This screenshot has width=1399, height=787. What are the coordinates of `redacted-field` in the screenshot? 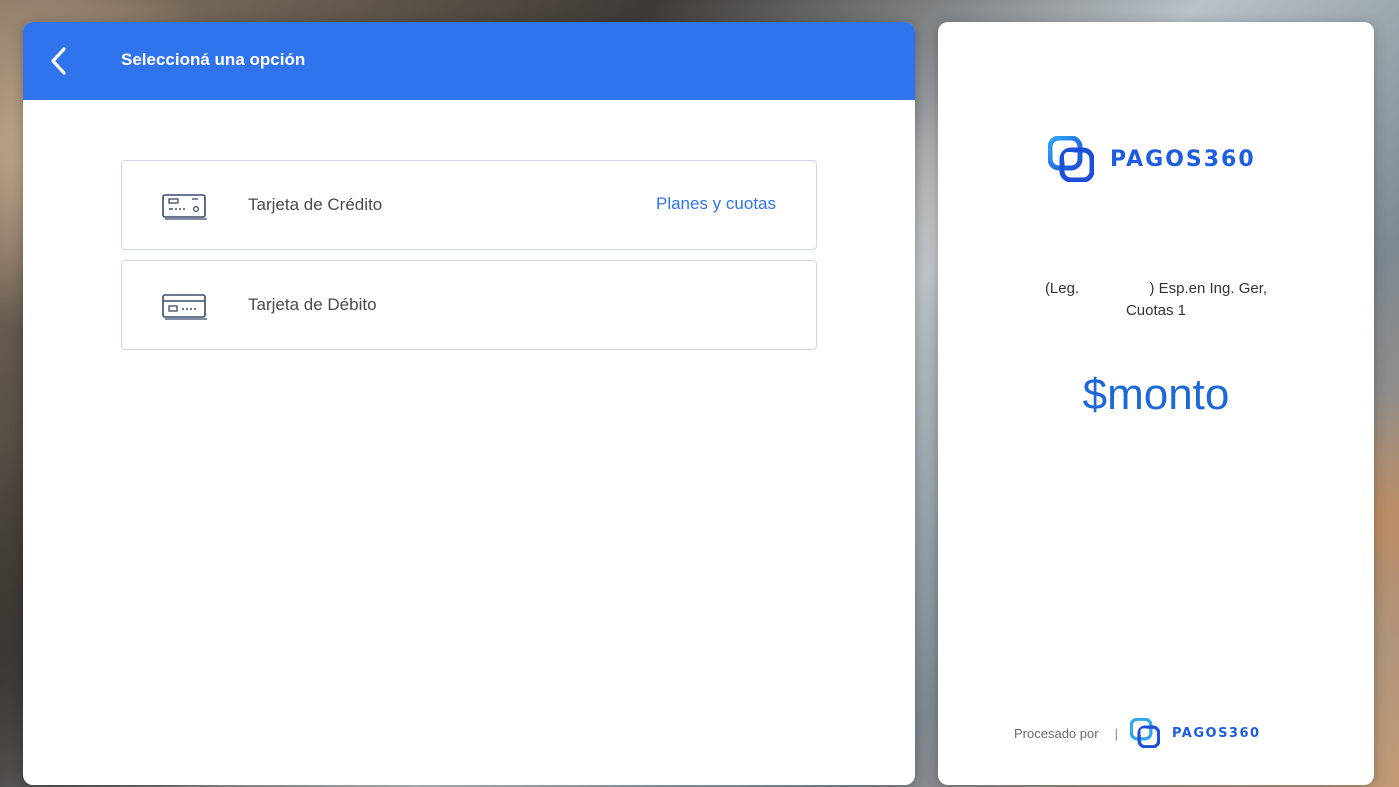 It's located at (1114, 286).